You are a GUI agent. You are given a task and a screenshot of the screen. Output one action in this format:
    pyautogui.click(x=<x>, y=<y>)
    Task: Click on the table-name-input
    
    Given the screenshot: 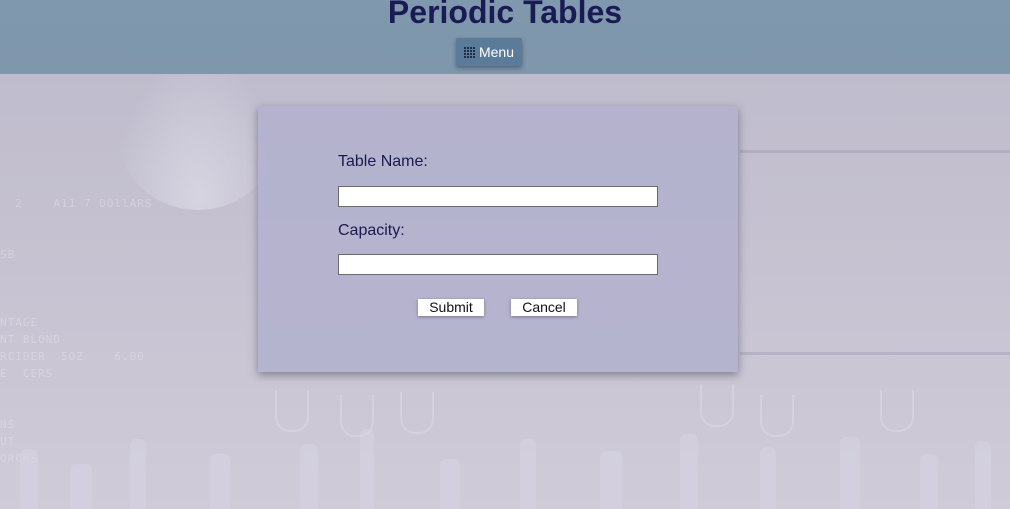 What is the action you would take?
    pyautogui.click(x=498, y=196)
    